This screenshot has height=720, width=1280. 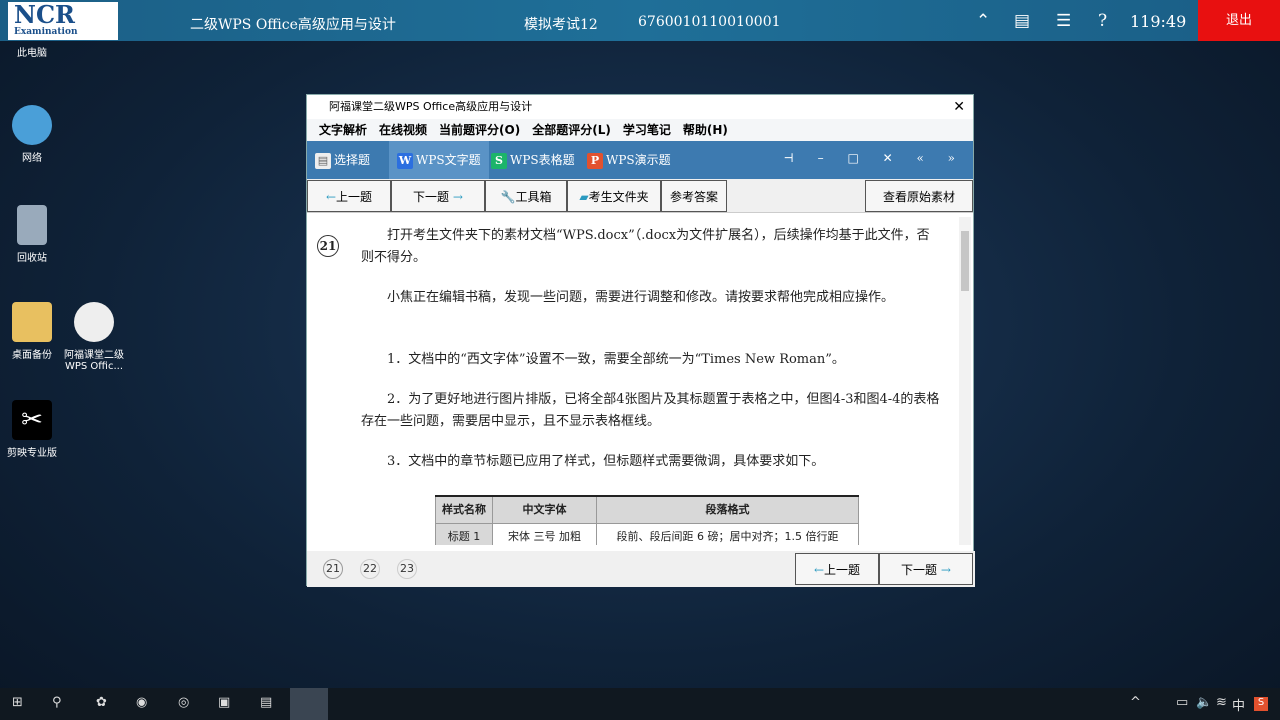 I want to click on prev-question-button: ←上一题, so click(x=349, y=196).